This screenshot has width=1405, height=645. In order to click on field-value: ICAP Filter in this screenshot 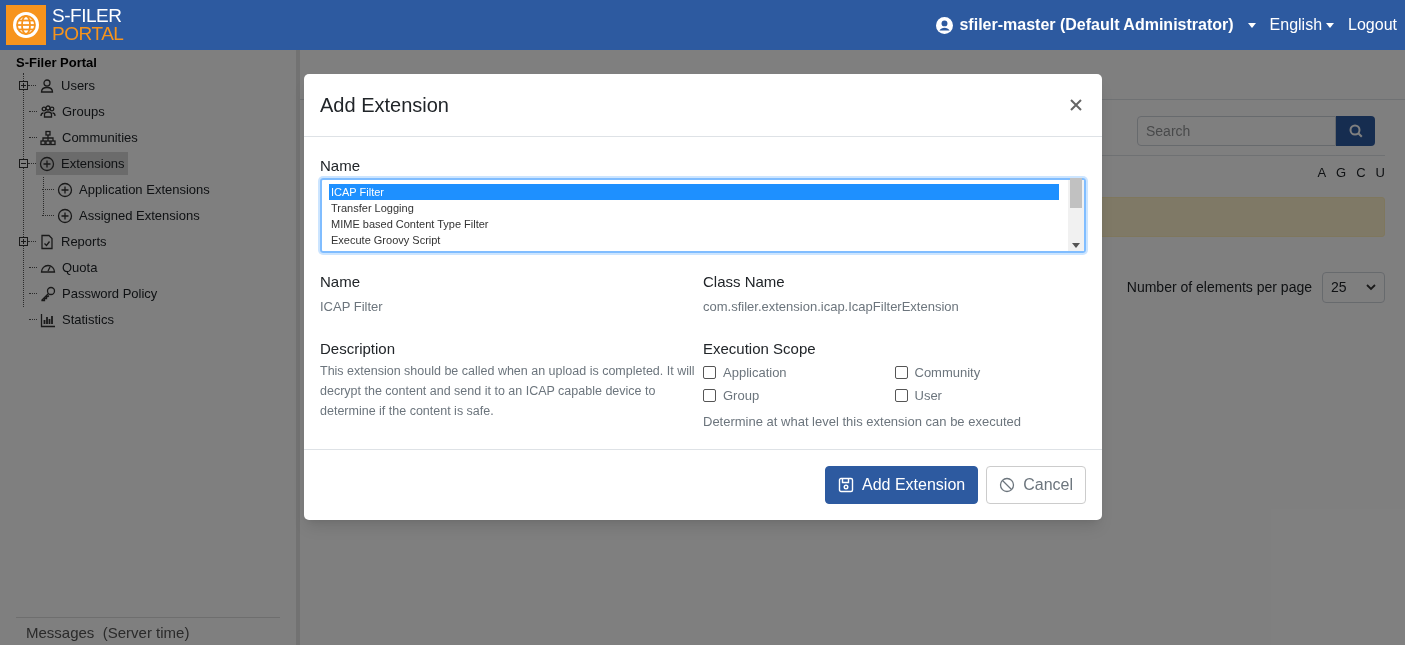, I will do `click(352, 307)`.